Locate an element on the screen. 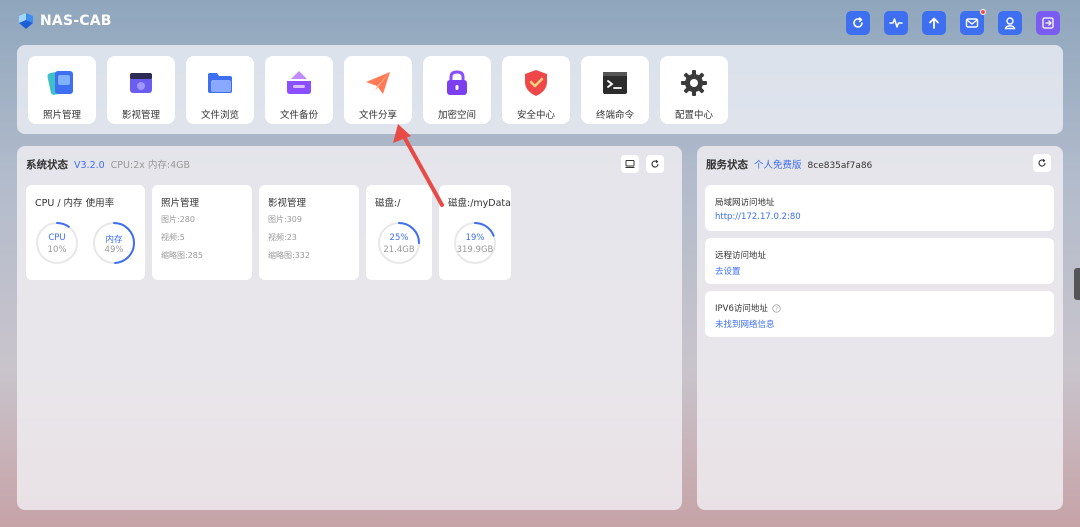  video-image-count: 图片:309 is located at coordinates (285, 219).